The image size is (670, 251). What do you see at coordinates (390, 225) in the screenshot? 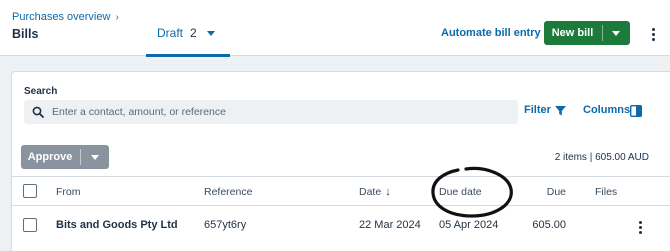
I see `row-date: 22 Mar 2024` at bounding box center [390, 225].